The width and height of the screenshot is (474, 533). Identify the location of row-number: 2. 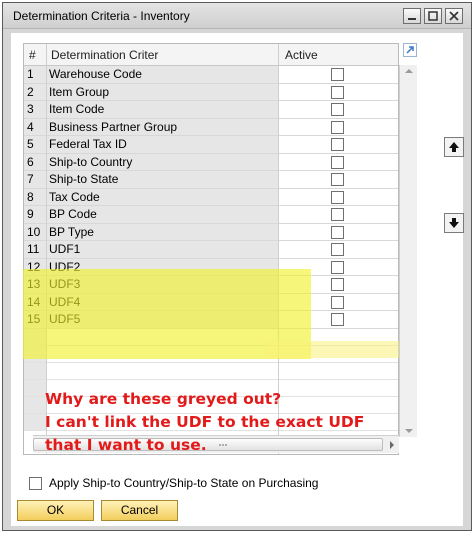
(35, 92).